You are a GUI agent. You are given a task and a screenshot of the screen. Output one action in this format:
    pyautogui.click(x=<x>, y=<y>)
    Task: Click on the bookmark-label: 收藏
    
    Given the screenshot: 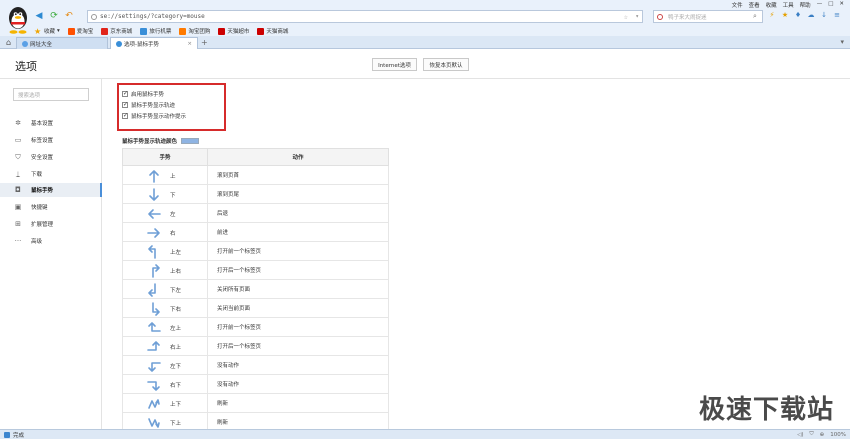 What is the action you would take?
    pyautogui.click(x=50, y=32)
    